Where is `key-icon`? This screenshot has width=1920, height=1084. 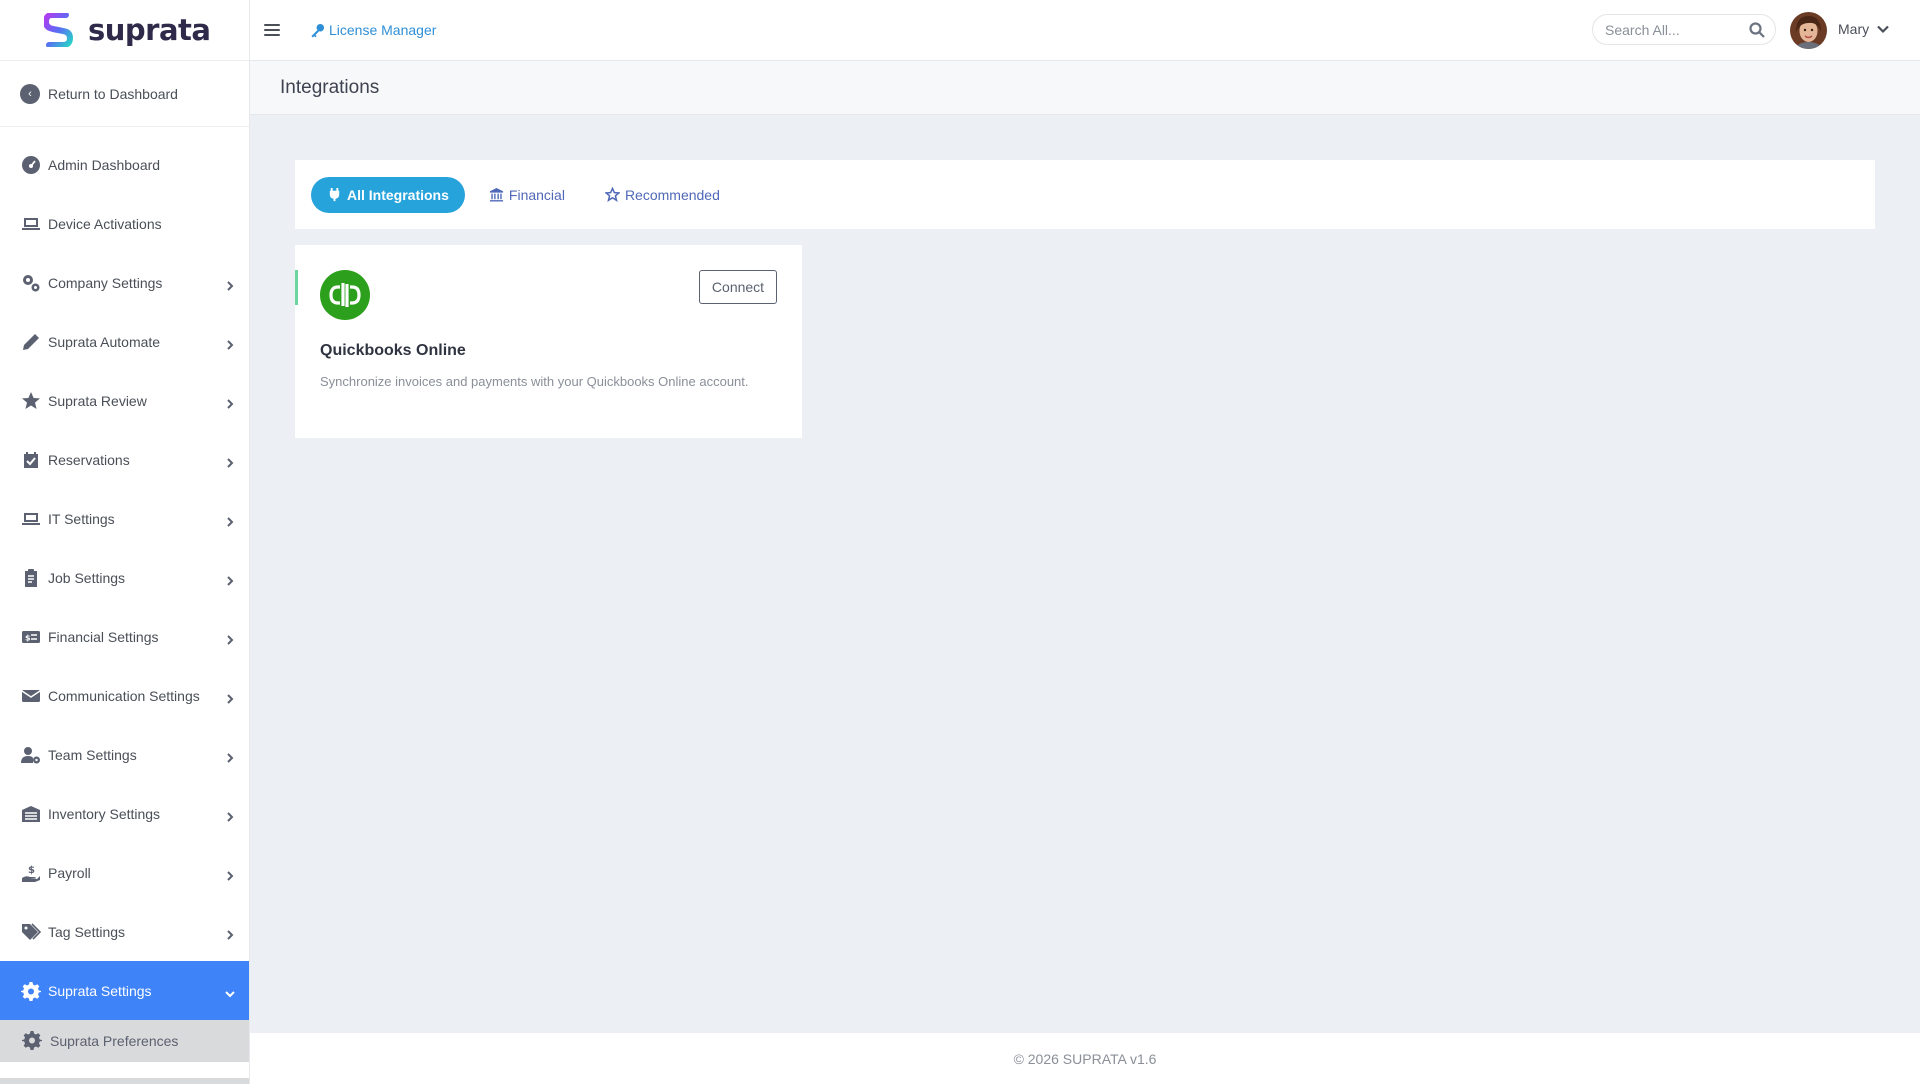 key-icon is located at coordinates (318, 30).